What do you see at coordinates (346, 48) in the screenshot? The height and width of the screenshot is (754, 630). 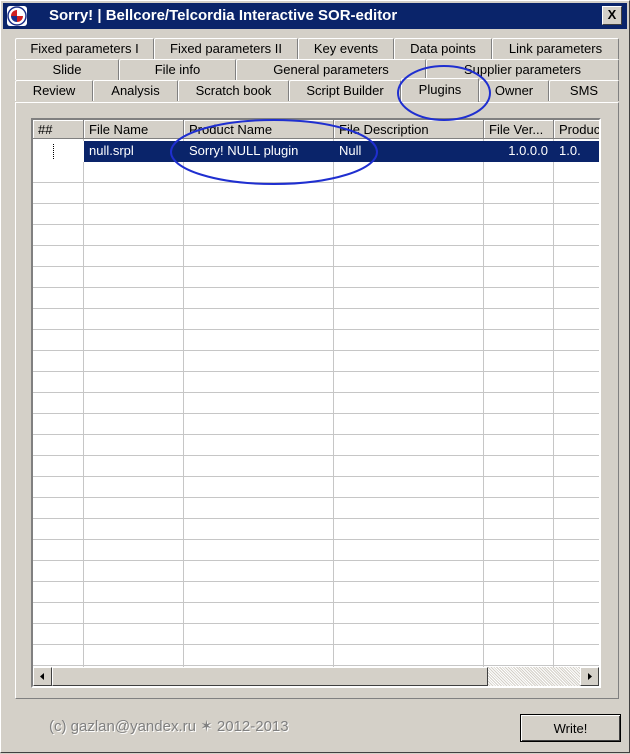 I see `tab-key-events: Key events` at bounding box center [346, 48].